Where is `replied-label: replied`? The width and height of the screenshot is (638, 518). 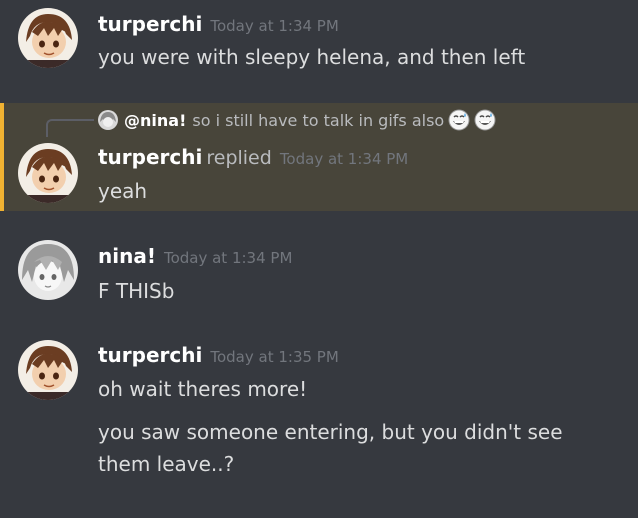 replied-label: replied is located at coordinates (239, 158).